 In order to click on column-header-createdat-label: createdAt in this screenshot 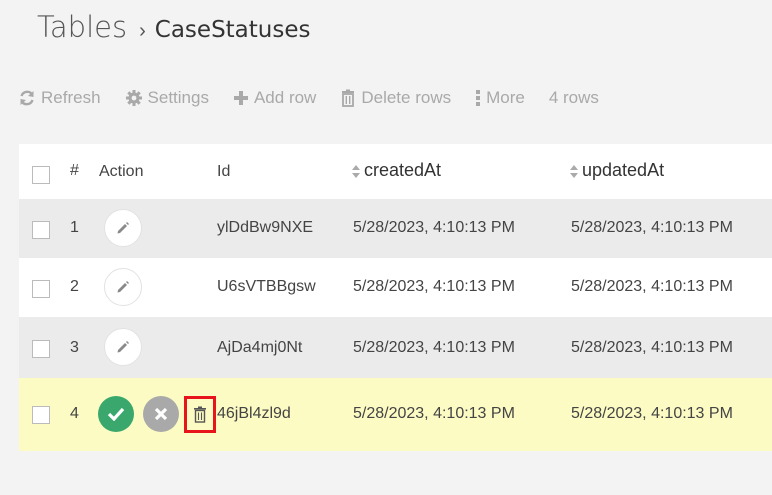, I will do `click(403, 170)`.